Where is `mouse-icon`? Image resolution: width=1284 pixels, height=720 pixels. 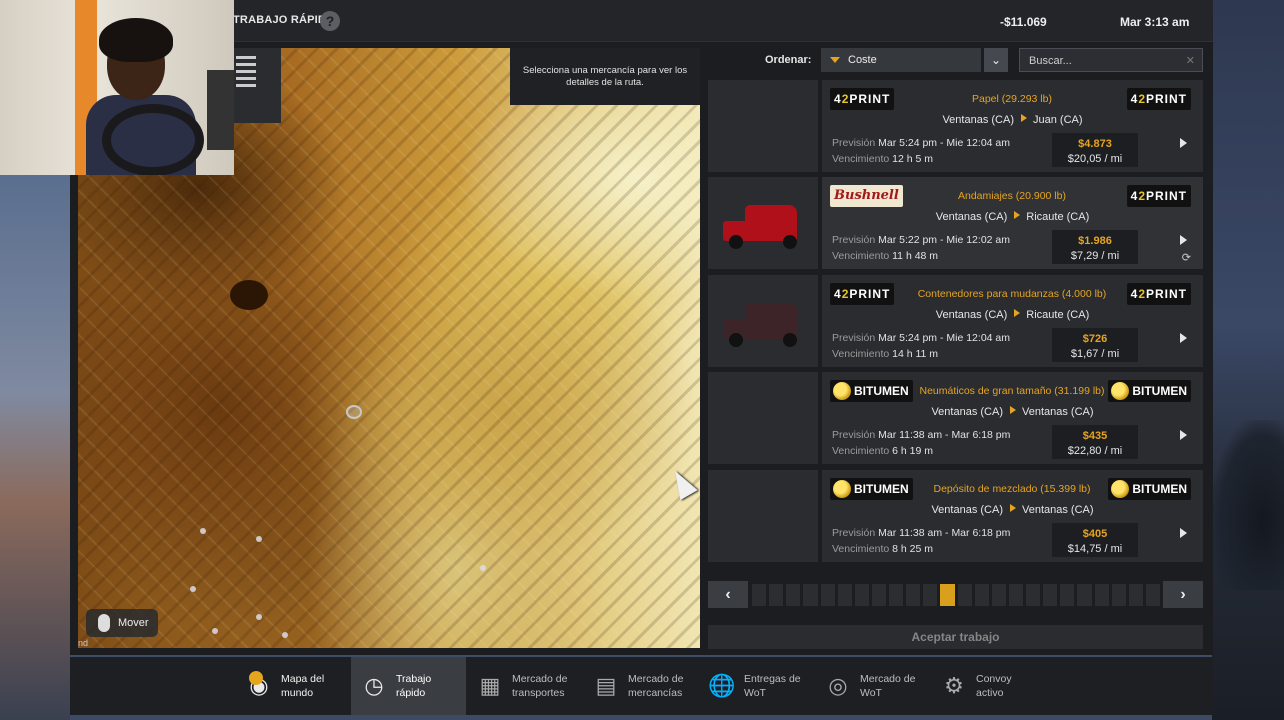 mouse-icon is located at coordinates (104, 623).